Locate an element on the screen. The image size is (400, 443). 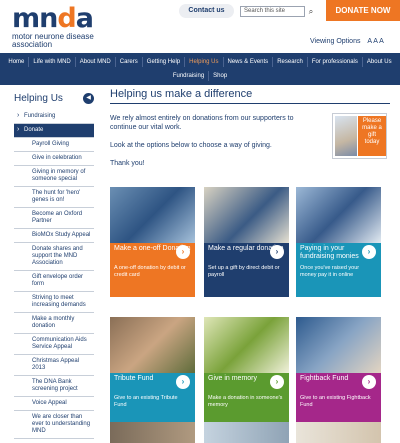
nav-item-home: Home is located at coordinates (17, 62).